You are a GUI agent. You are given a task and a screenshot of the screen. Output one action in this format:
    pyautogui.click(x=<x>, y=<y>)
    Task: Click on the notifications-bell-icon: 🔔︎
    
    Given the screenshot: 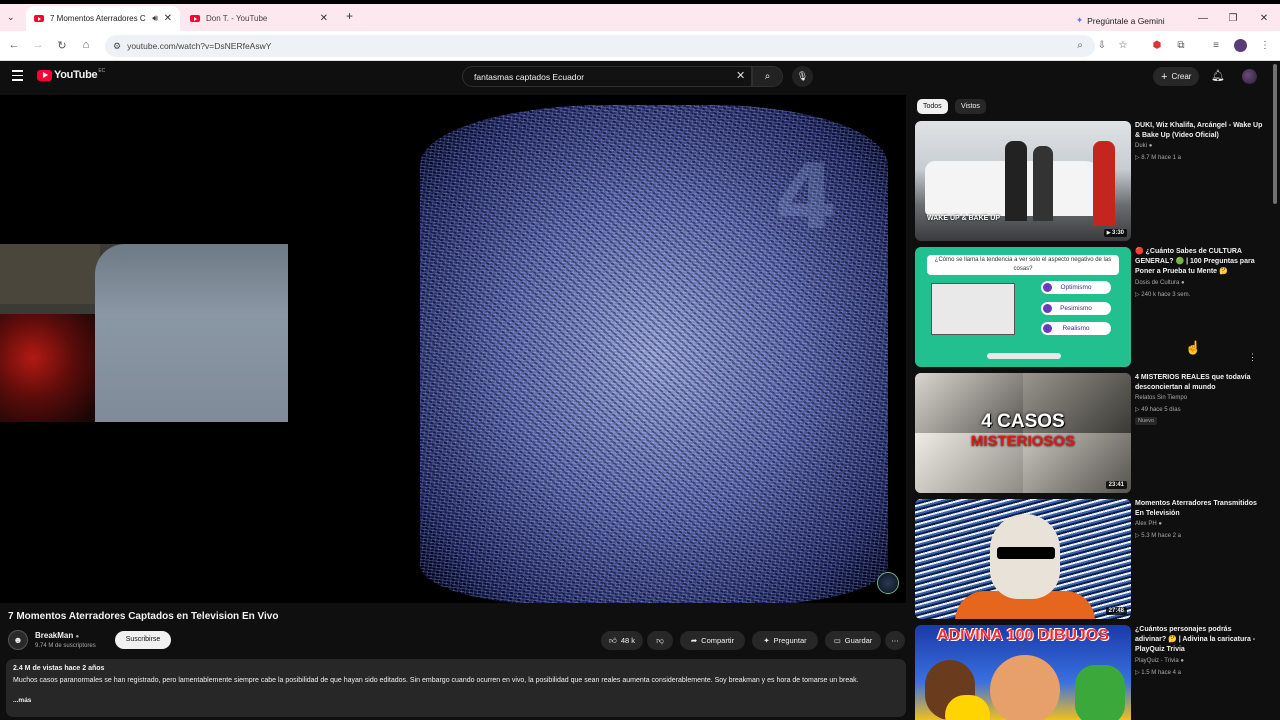 What is the action you would take?
    pyautogui.click(x=1218, y=75)
    